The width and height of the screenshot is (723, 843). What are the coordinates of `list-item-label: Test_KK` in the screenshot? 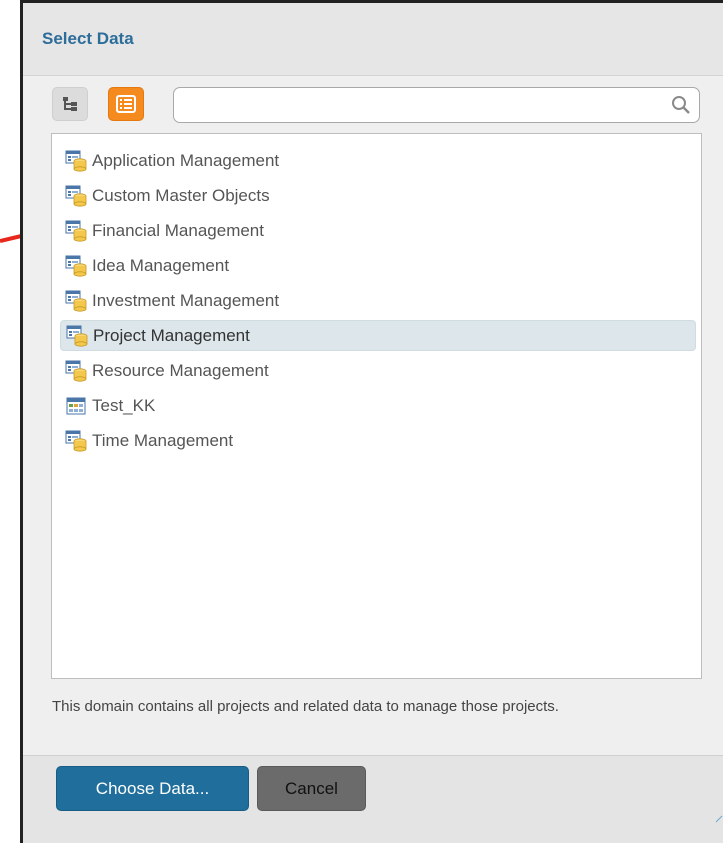 It's located at (124, 405).